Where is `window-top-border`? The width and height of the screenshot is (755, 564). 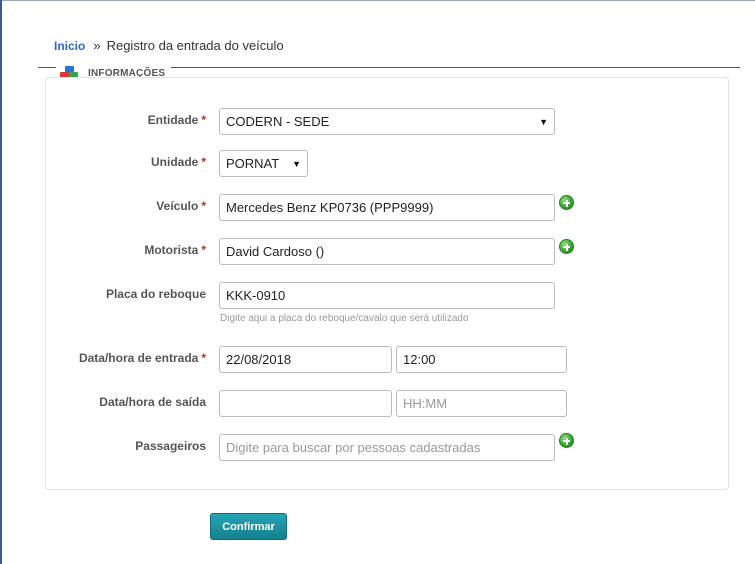 window-top-border is located at coordinates (377, 0).